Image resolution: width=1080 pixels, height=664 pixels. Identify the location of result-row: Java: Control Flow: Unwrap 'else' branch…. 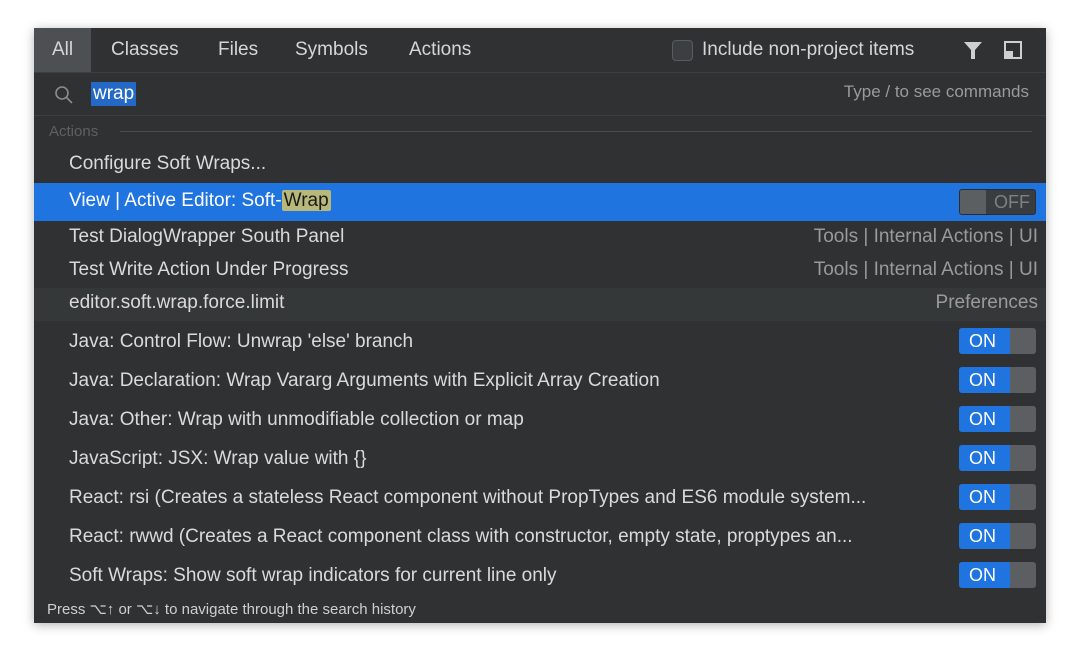
(540, 346).